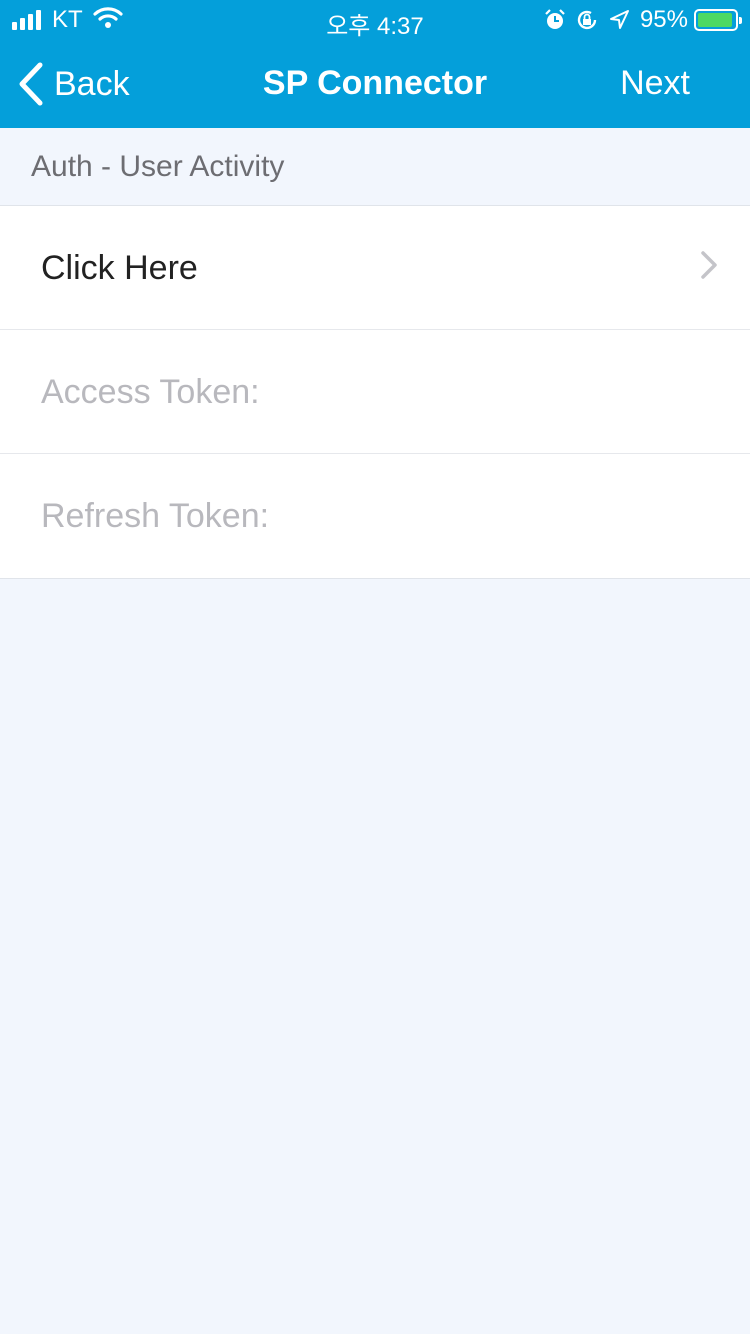 The width and height of the screenshot is (750, 1334). Describe the element at coordinates (655, 83) in the screenshot. I see `next-button: Next` at that location.